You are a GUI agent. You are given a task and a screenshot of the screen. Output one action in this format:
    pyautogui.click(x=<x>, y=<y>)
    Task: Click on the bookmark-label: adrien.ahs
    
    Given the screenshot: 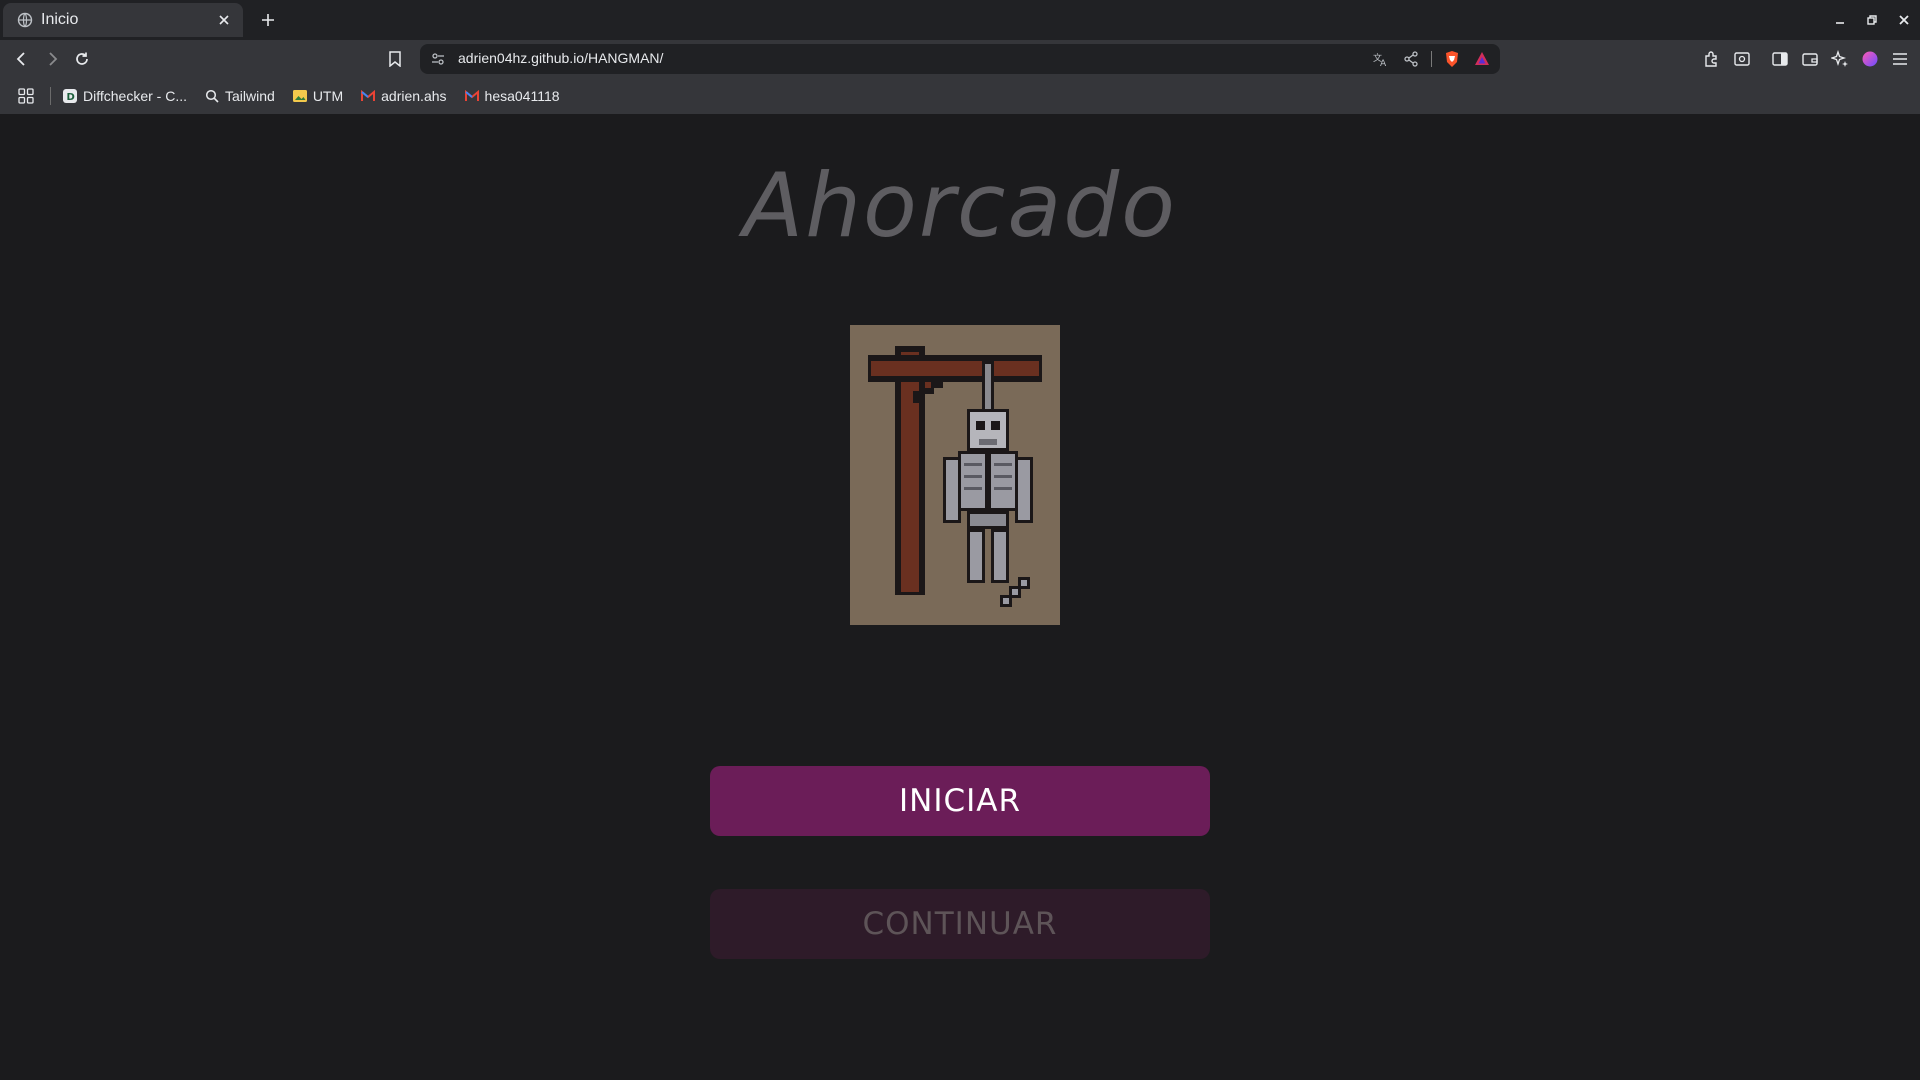 What is the action you would take?
    pyautogui.click(x=414, y=96)
    